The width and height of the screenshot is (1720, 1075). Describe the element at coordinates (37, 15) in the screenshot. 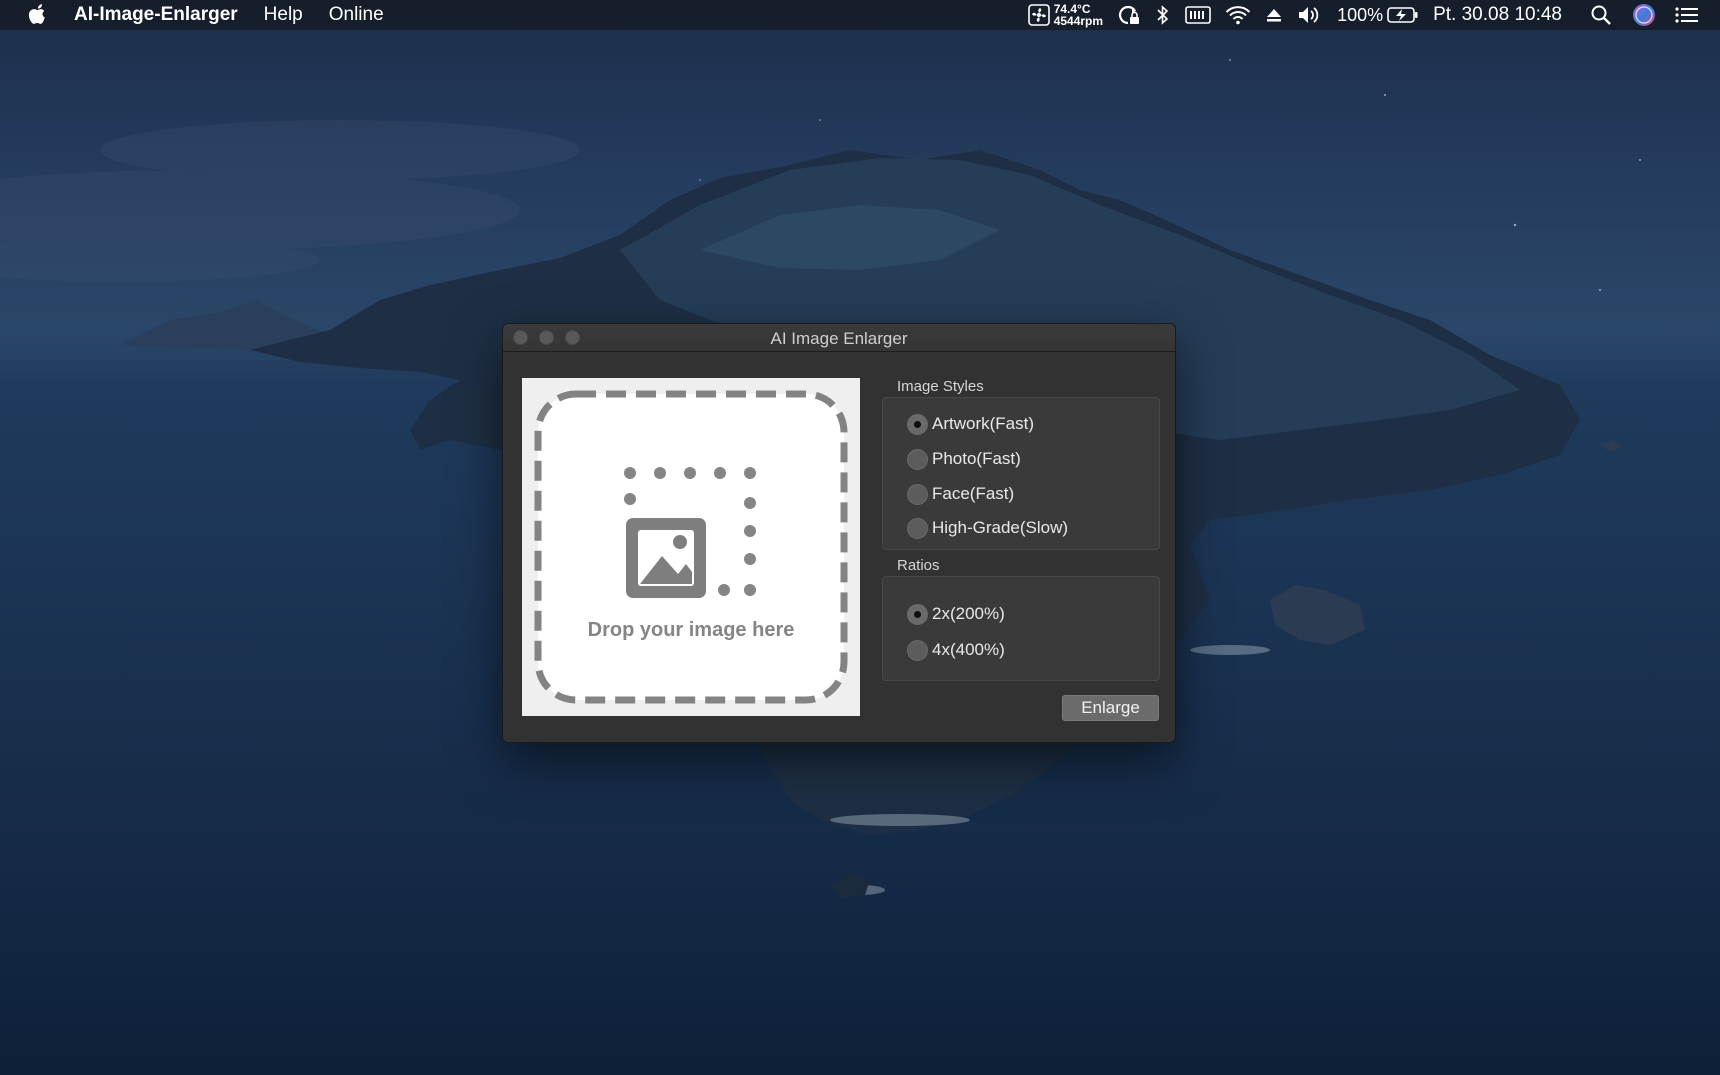

I see `apple-icon` at that location.